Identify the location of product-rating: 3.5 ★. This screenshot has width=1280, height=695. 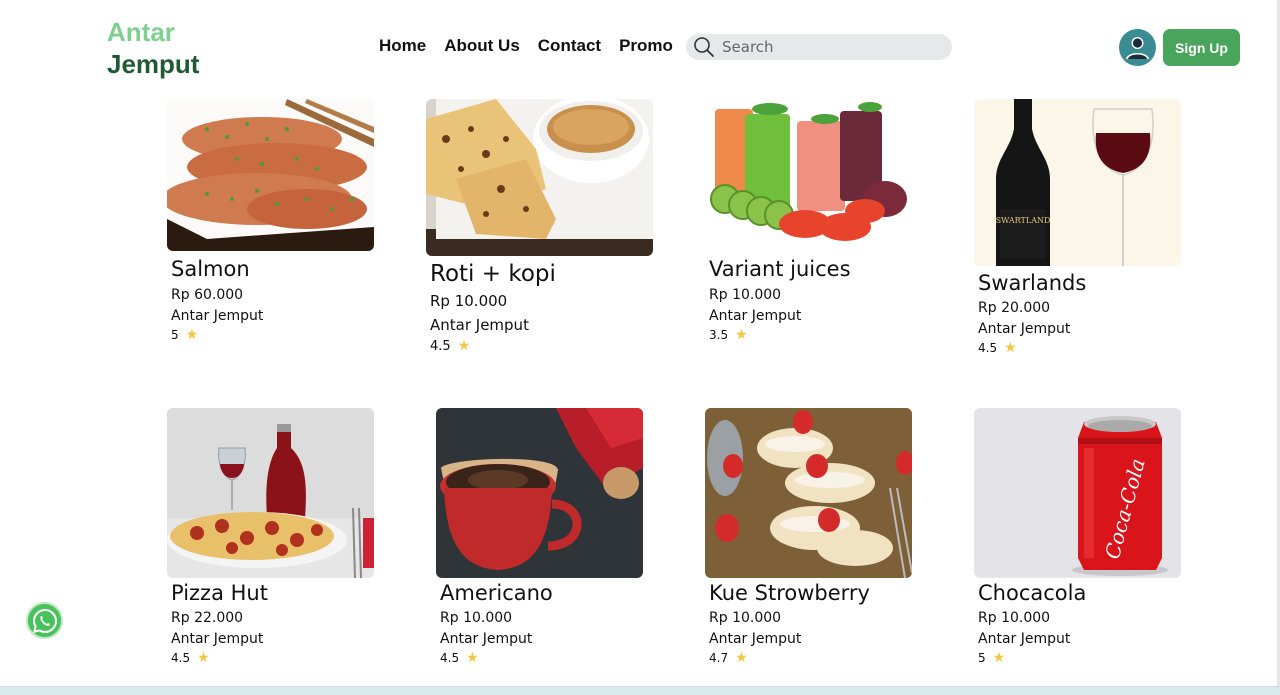
(810, 335).